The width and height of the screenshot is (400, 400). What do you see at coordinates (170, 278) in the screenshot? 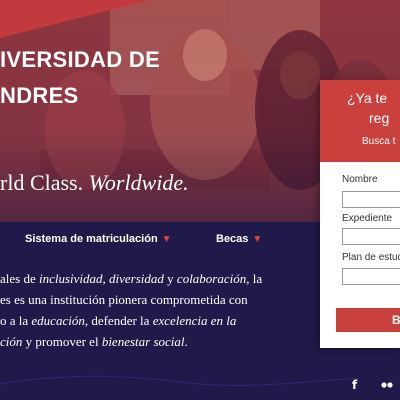
I see `intro-text: y` at bounding box center [170, 278].